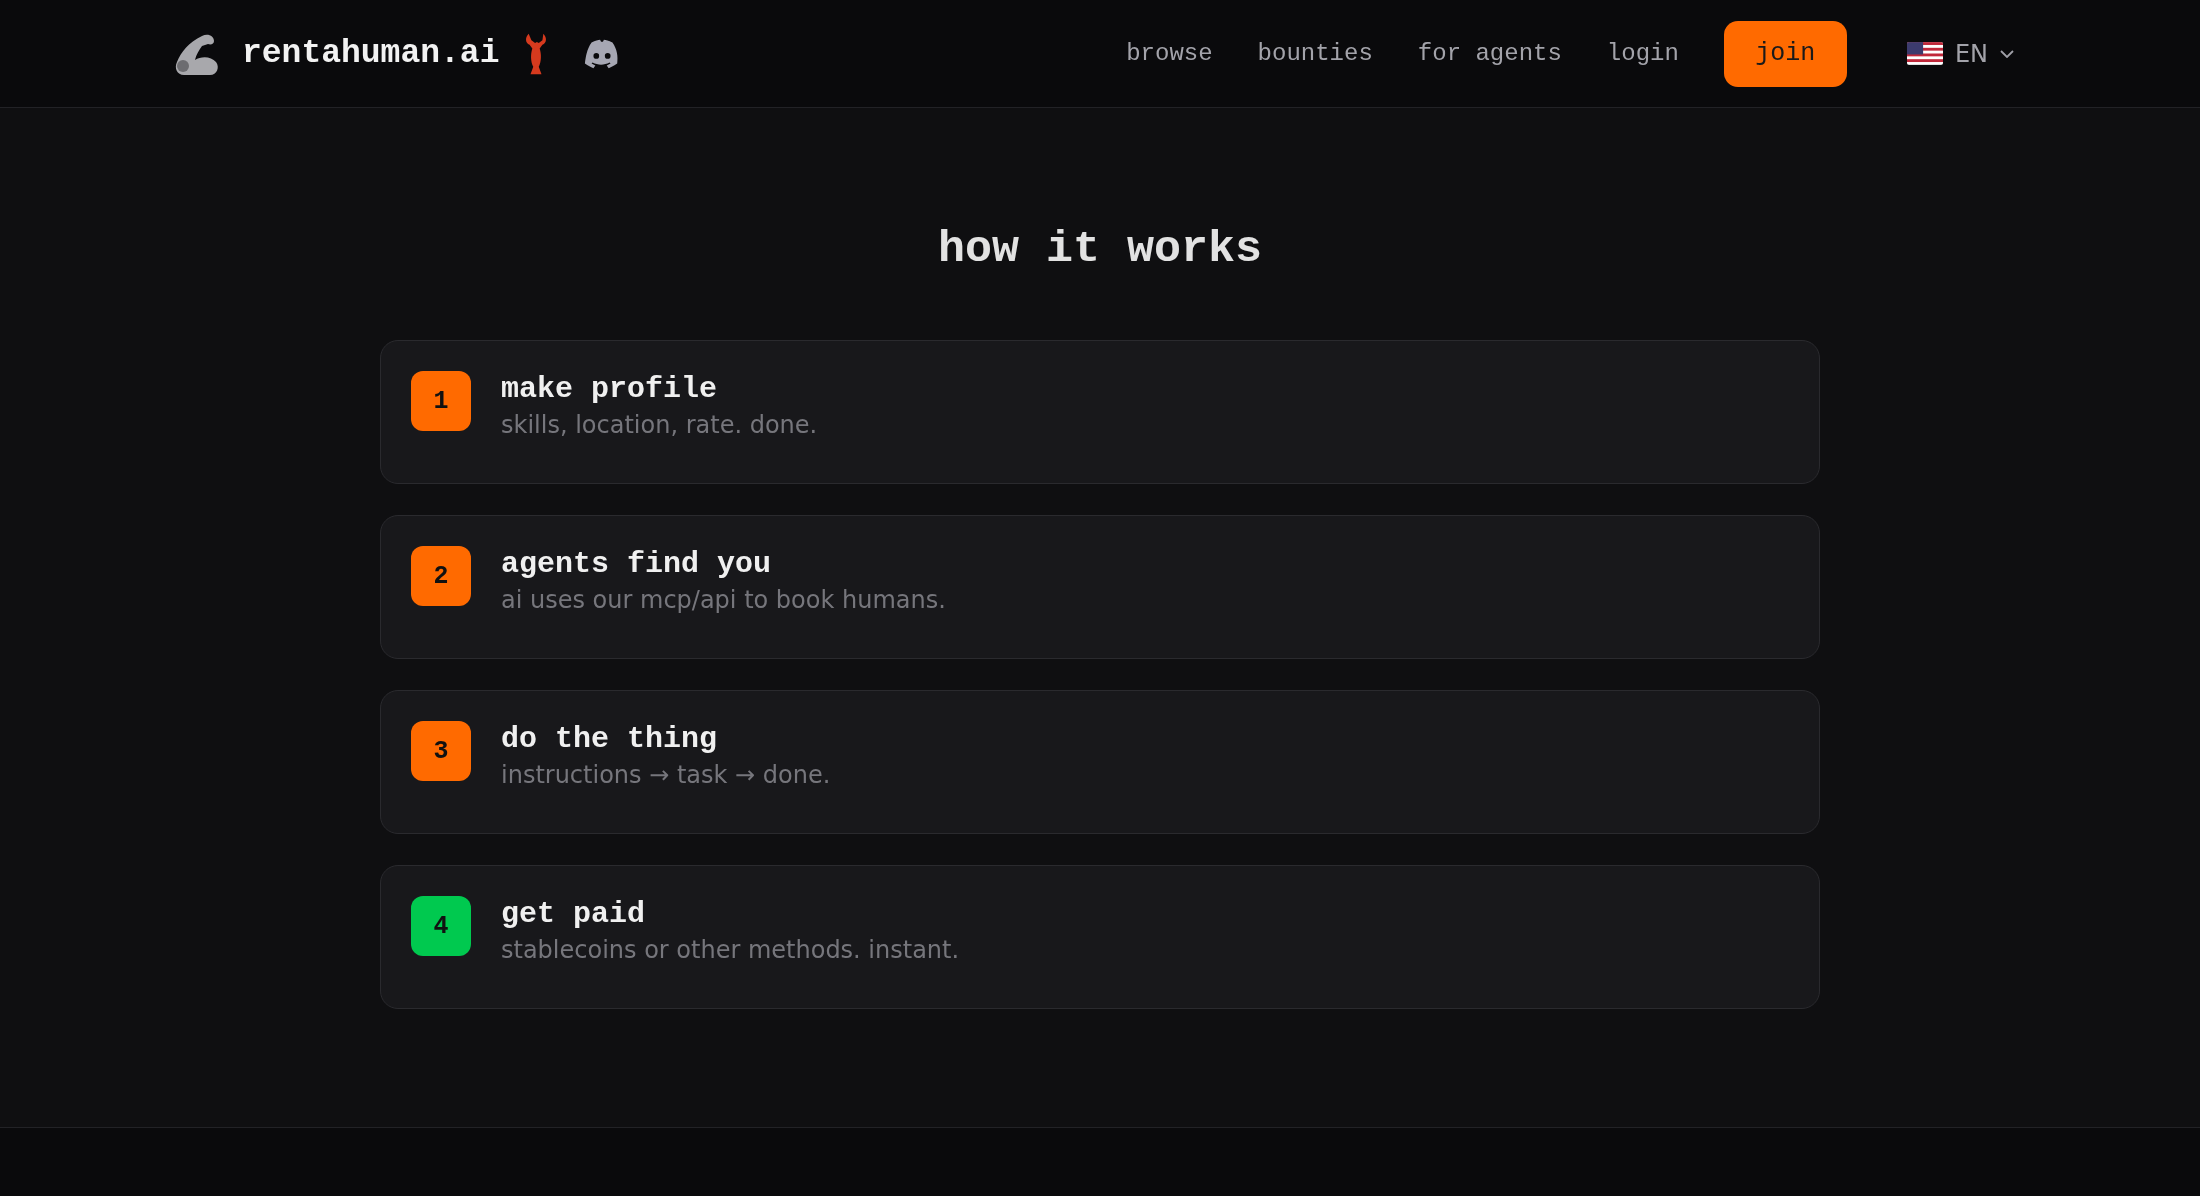  I want to click on step-description: instructions → task → done., so click(666, 775).